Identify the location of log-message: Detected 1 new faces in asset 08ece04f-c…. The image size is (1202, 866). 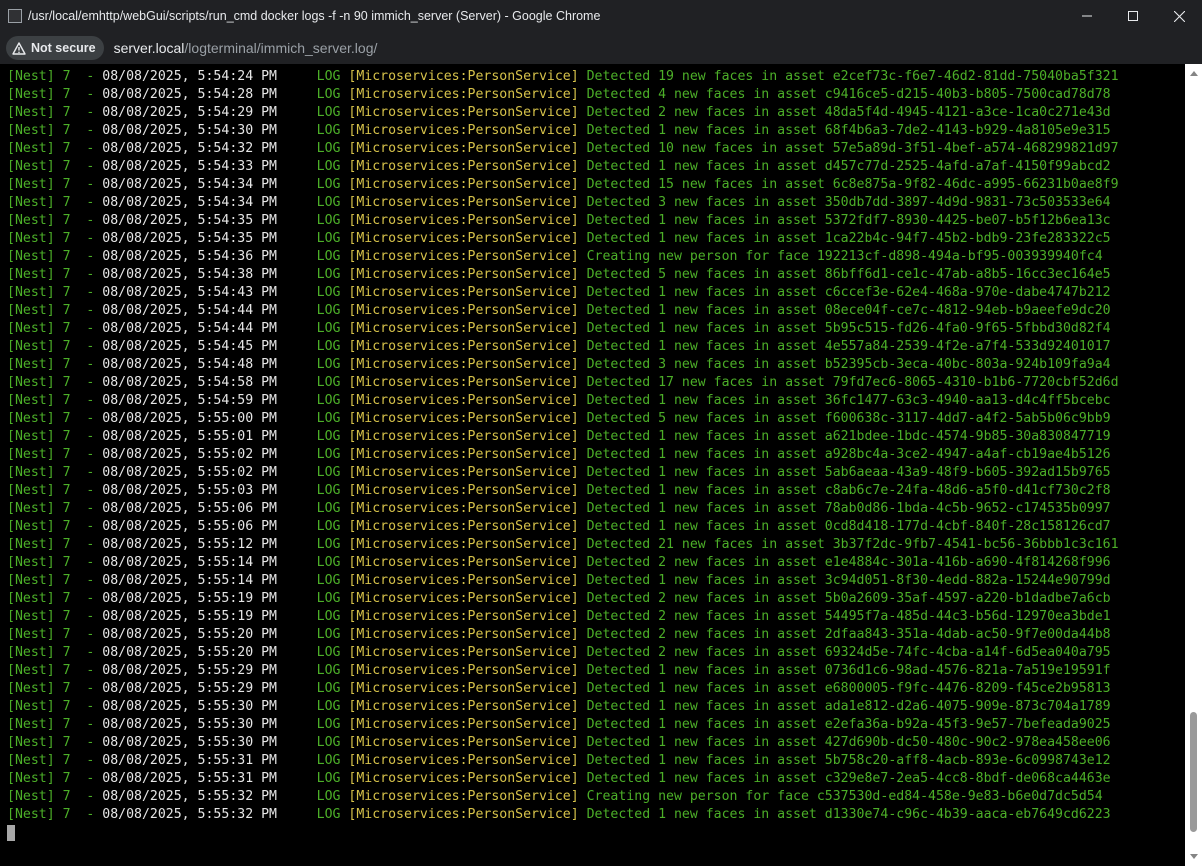
(844, 310).